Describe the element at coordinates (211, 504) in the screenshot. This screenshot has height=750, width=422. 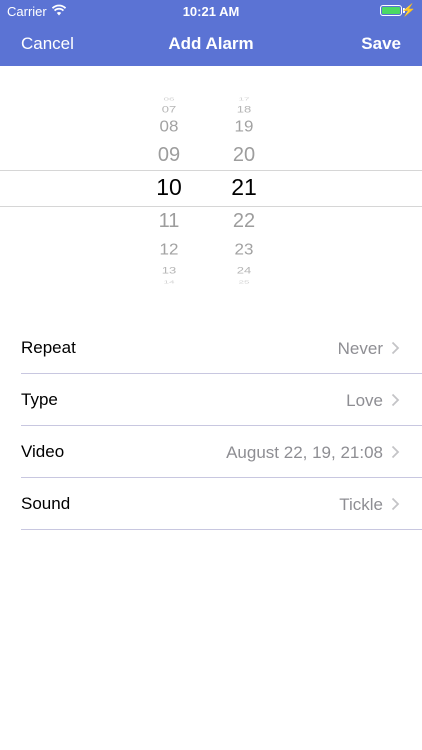
I see `sound-row: Sound Tickle` at that location.